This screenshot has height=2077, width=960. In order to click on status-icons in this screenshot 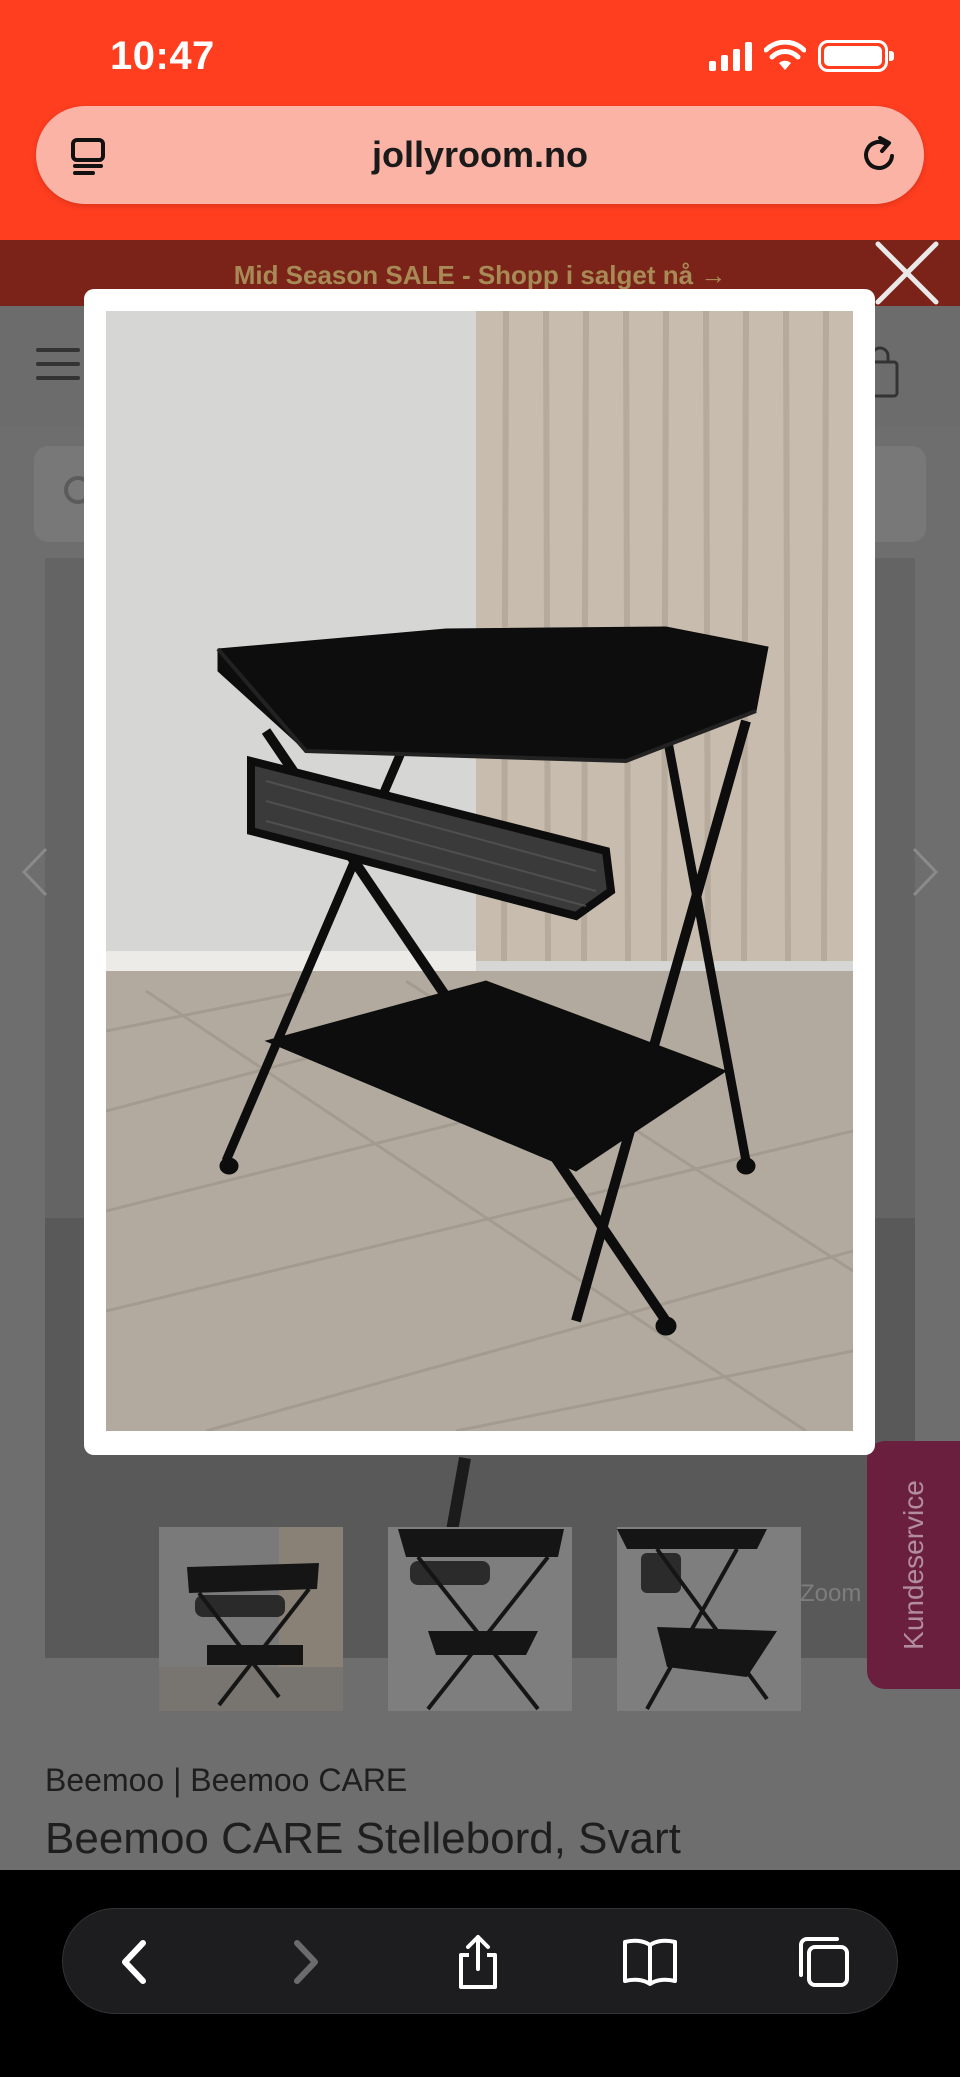, I will do `click(801, 56)`.